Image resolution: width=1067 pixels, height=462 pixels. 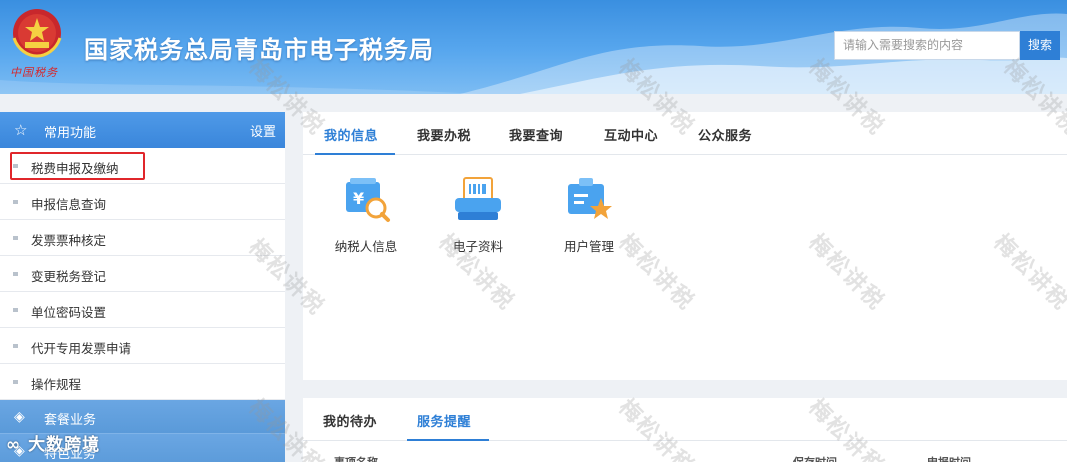 I want to click on highlight-box, so click(x=77, y=166).